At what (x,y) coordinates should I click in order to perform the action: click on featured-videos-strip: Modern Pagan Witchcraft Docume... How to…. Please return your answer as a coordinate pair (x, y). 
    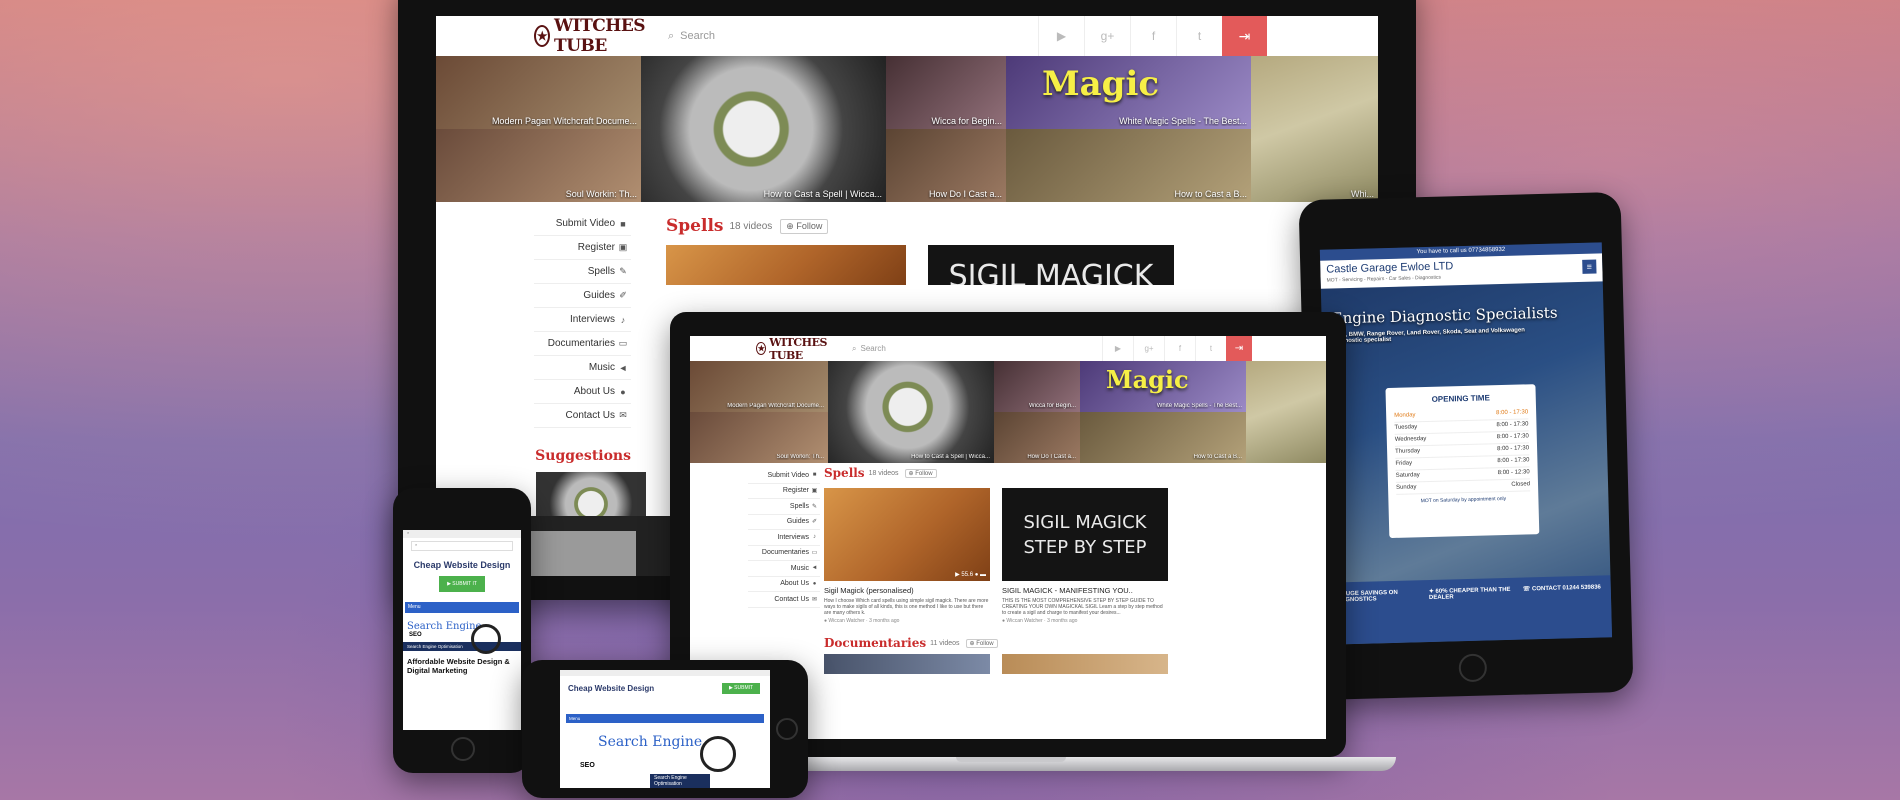
    Looking at the image, I should click on (907, 129).